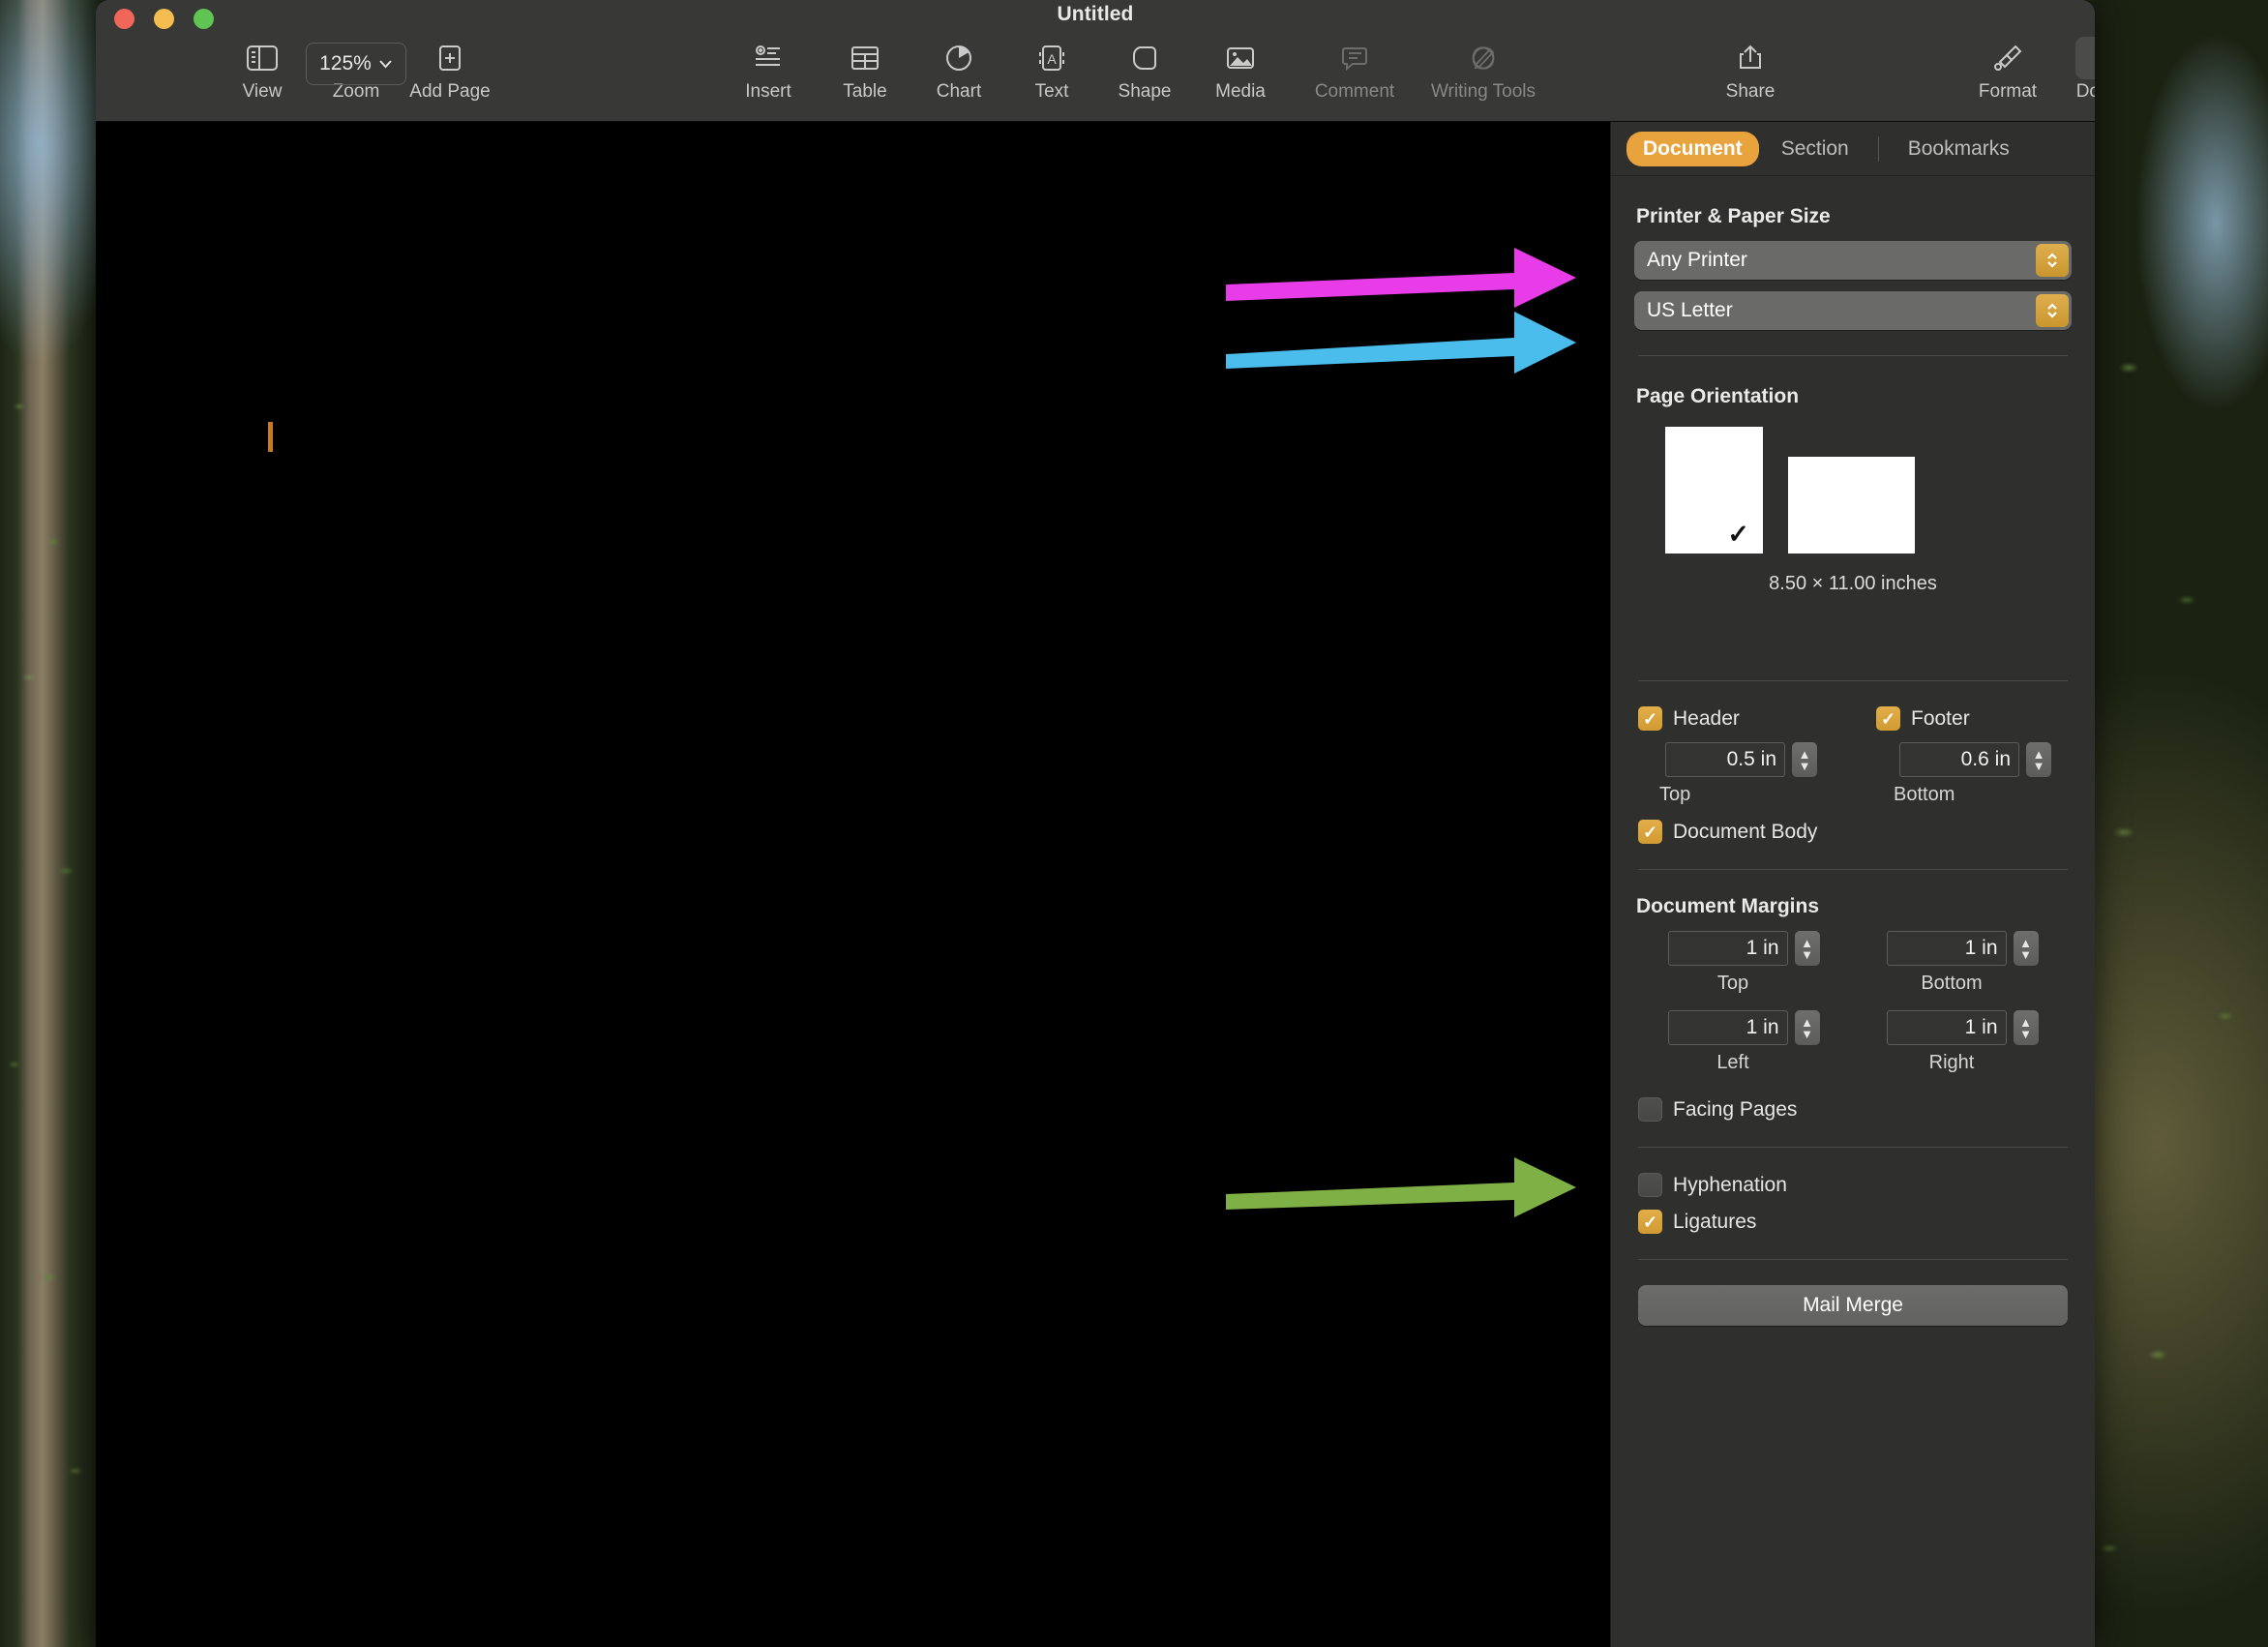 The height and width of the screenshot is (1647, 2268). Describe the element at coordinates (1145, 91) in the screenshot. I see `toolbar-label-shape: Shape` at that location.